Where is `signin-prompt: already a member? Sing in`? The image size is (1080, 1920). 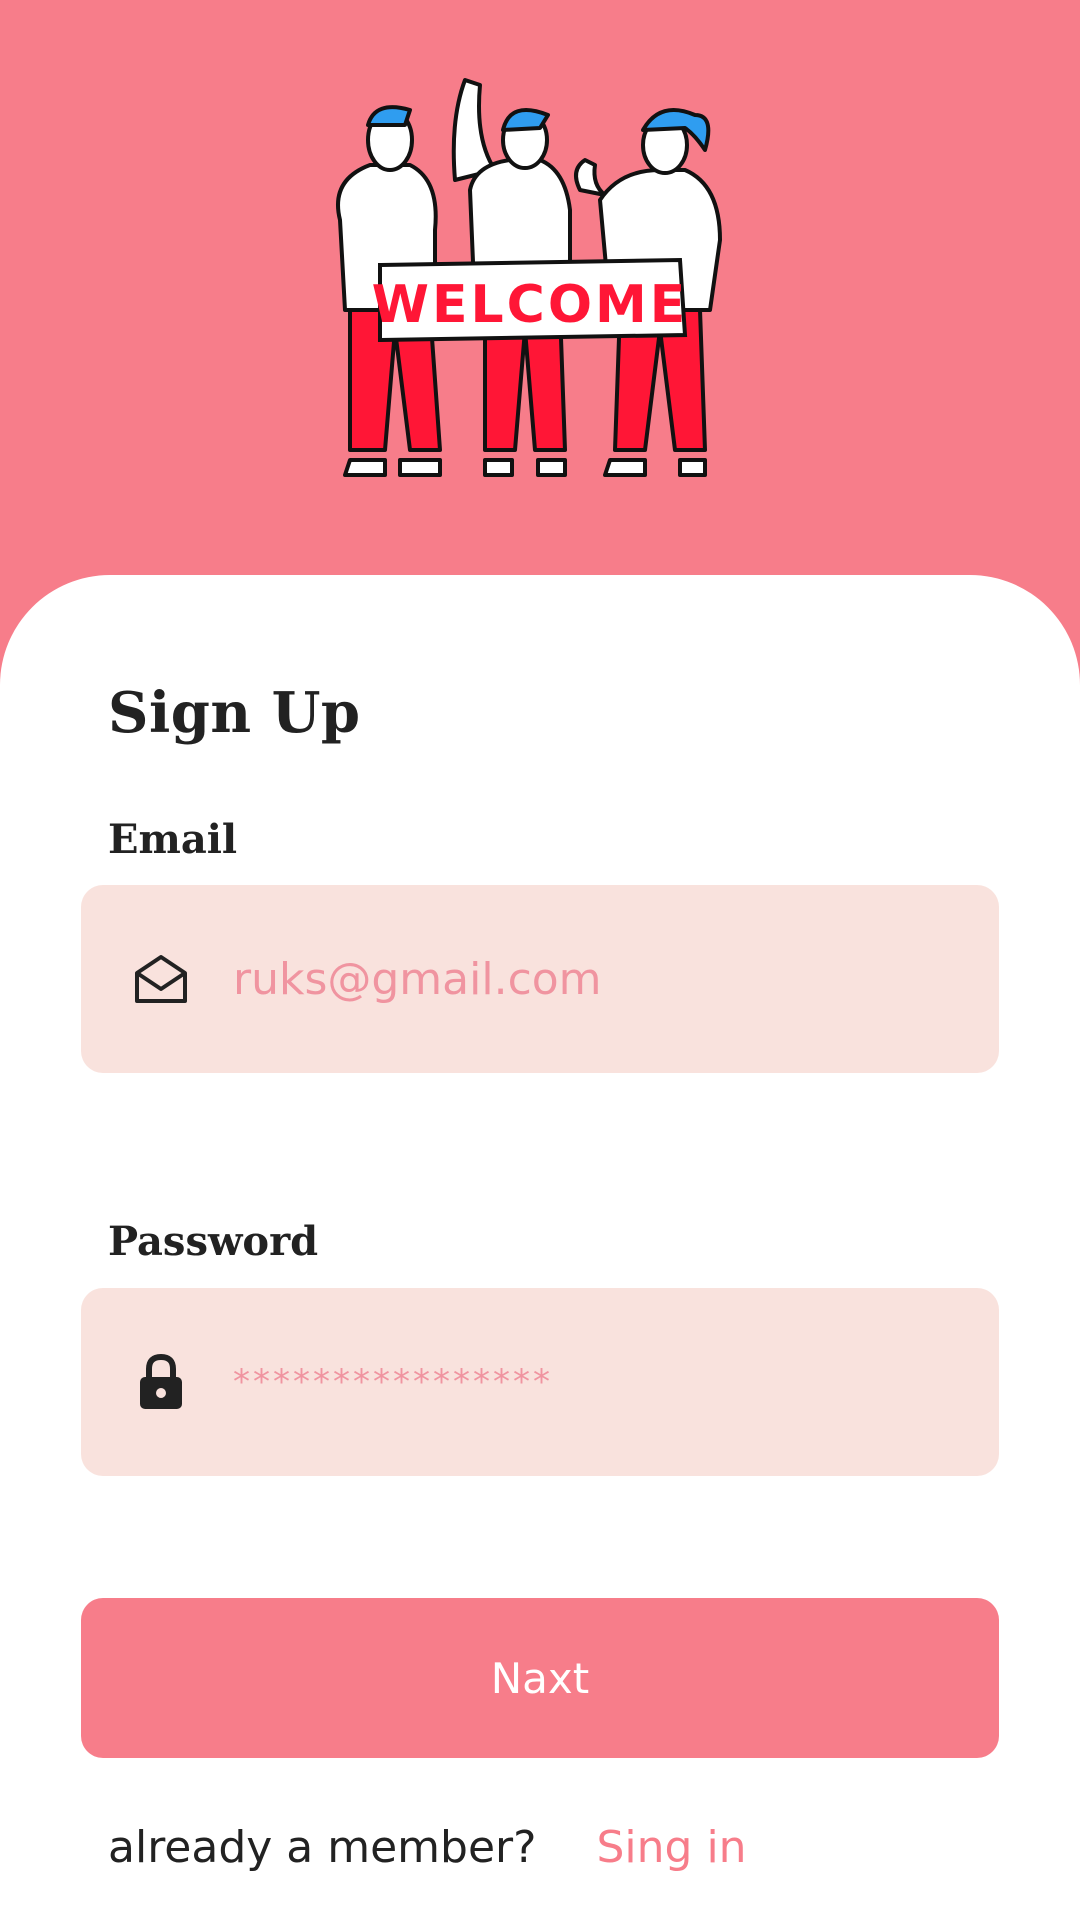
signin-prompt: already a member? Sing in is located at coordinates (427, 1847).